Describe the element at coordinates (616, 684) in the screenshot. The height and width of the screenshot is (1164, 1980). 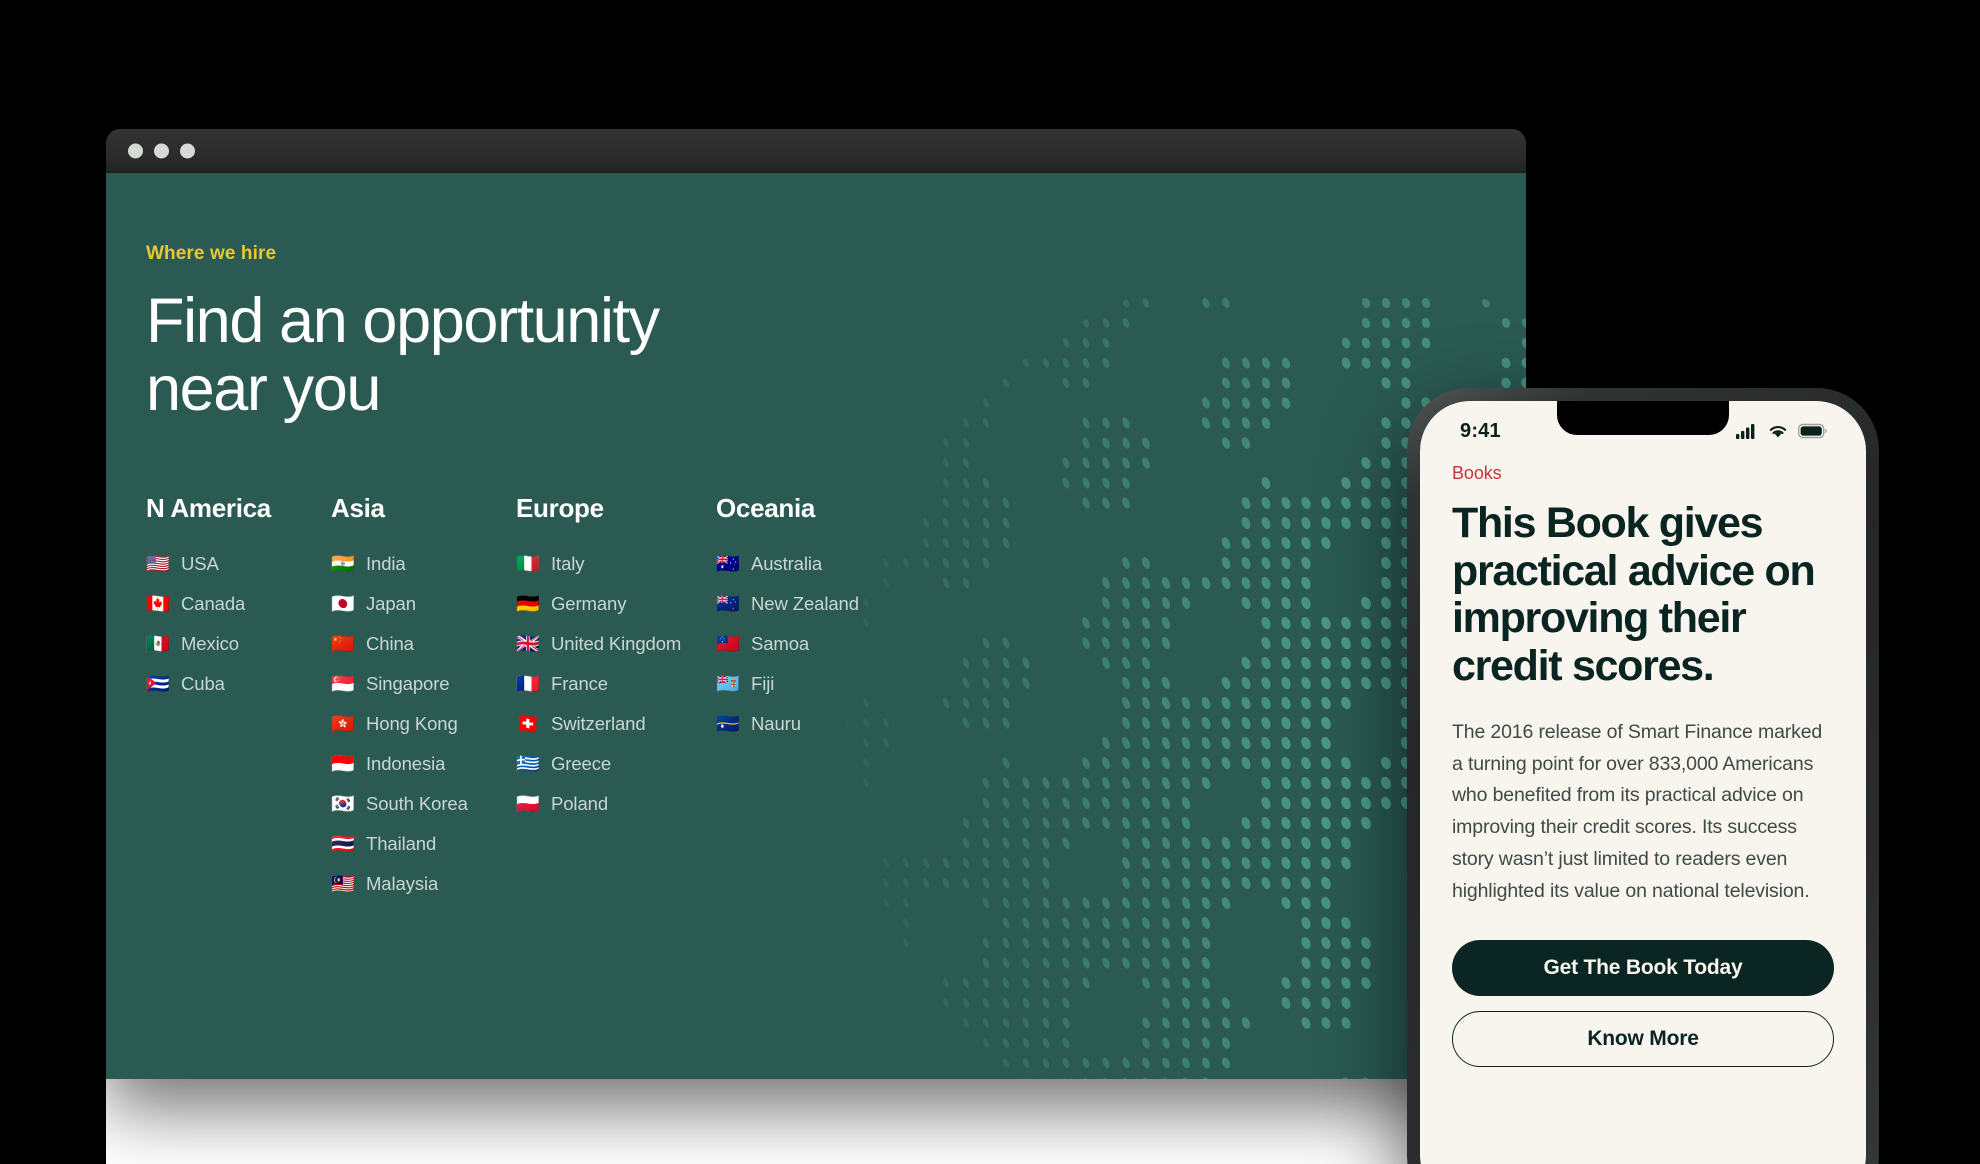
I see `list-item: 🇫🇷 France` at that location.